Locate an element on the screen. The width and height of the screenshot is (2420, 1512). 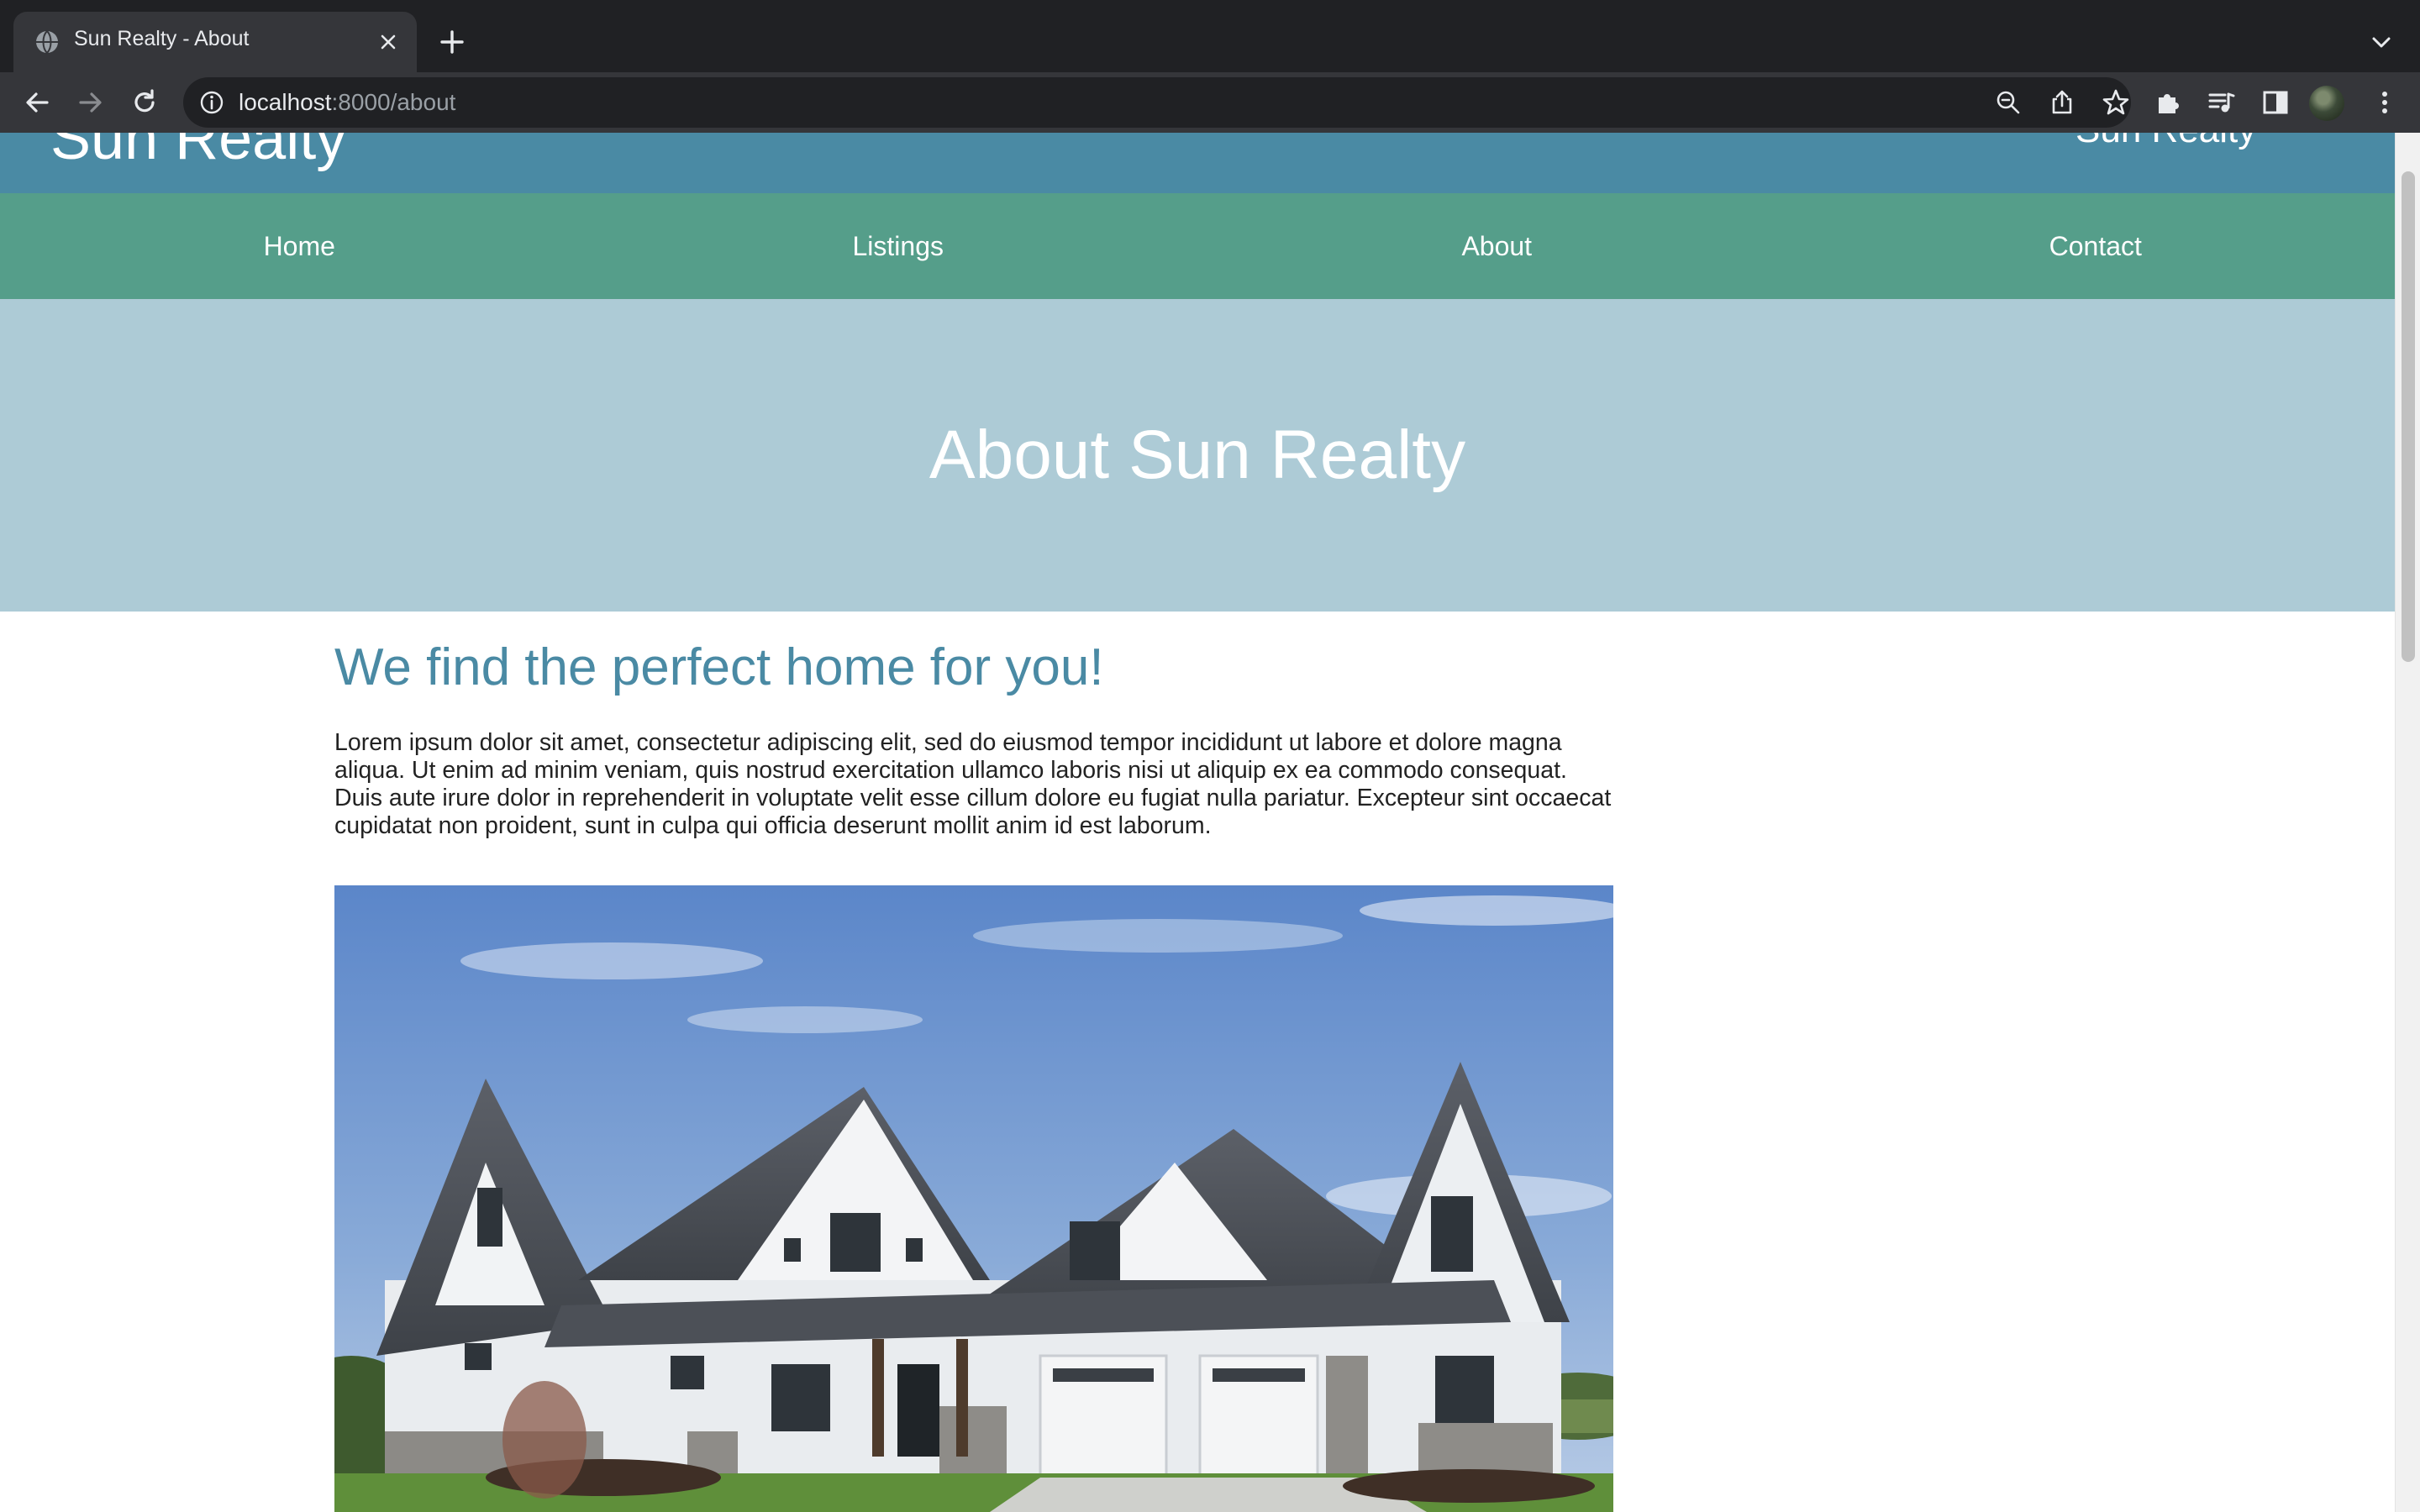
zoom-icon is located at coordinates (2008, 102).